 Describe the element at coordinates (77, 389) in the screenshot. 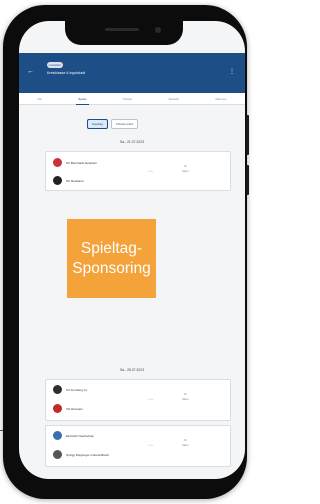

I see `home-team-name: SV Arnsberg (L)` at that location.